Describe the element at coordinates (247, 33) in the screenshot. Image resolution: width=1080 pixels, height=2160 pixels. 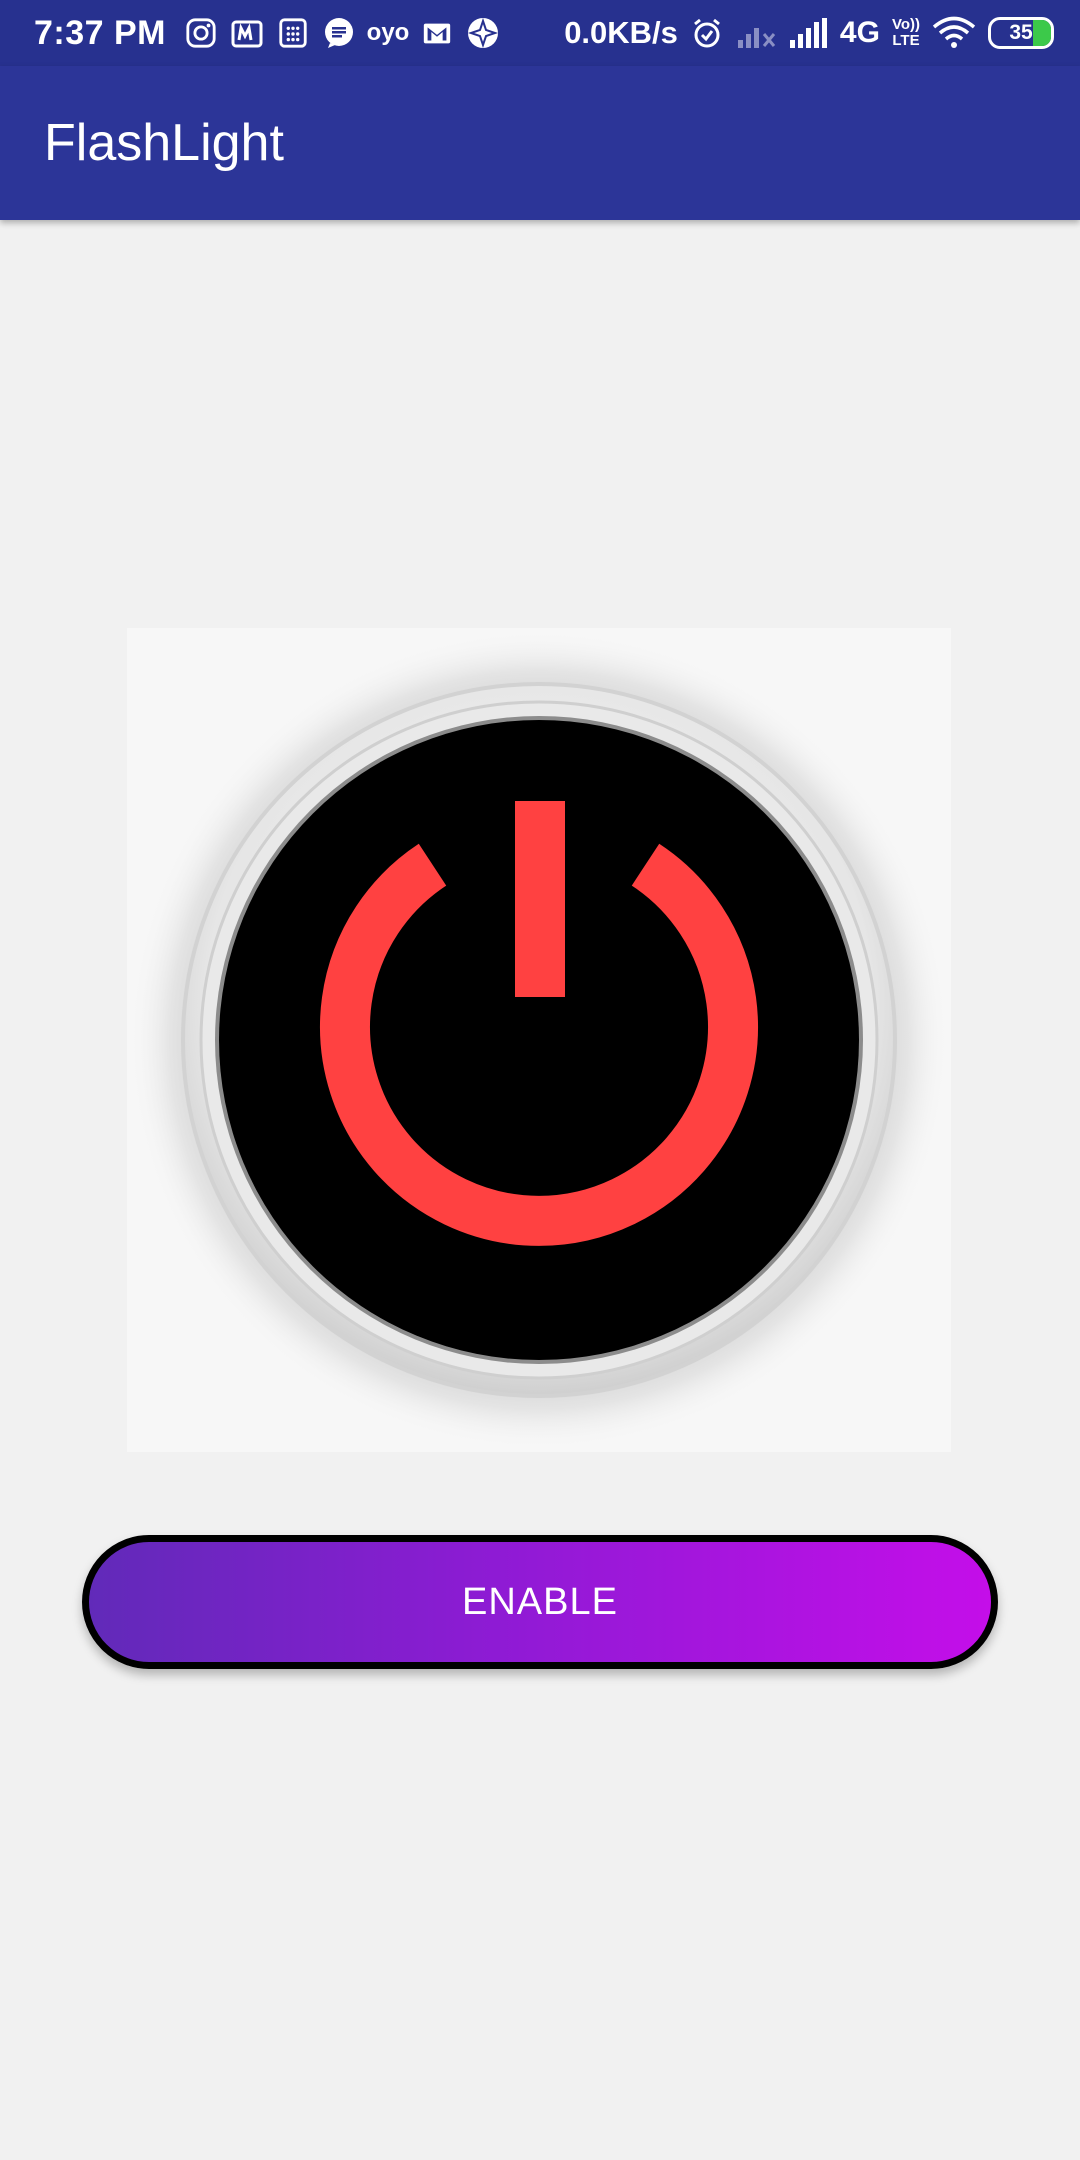
I see `myntra-icon` at that location.